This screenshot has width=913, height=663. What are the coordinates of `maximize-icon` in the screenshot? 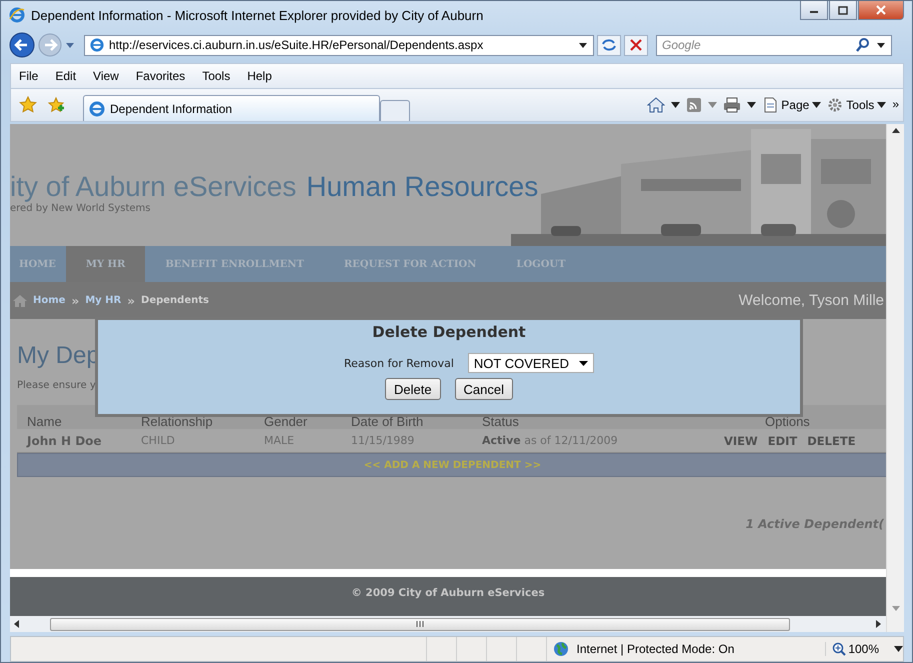 It's located at (843, 10).